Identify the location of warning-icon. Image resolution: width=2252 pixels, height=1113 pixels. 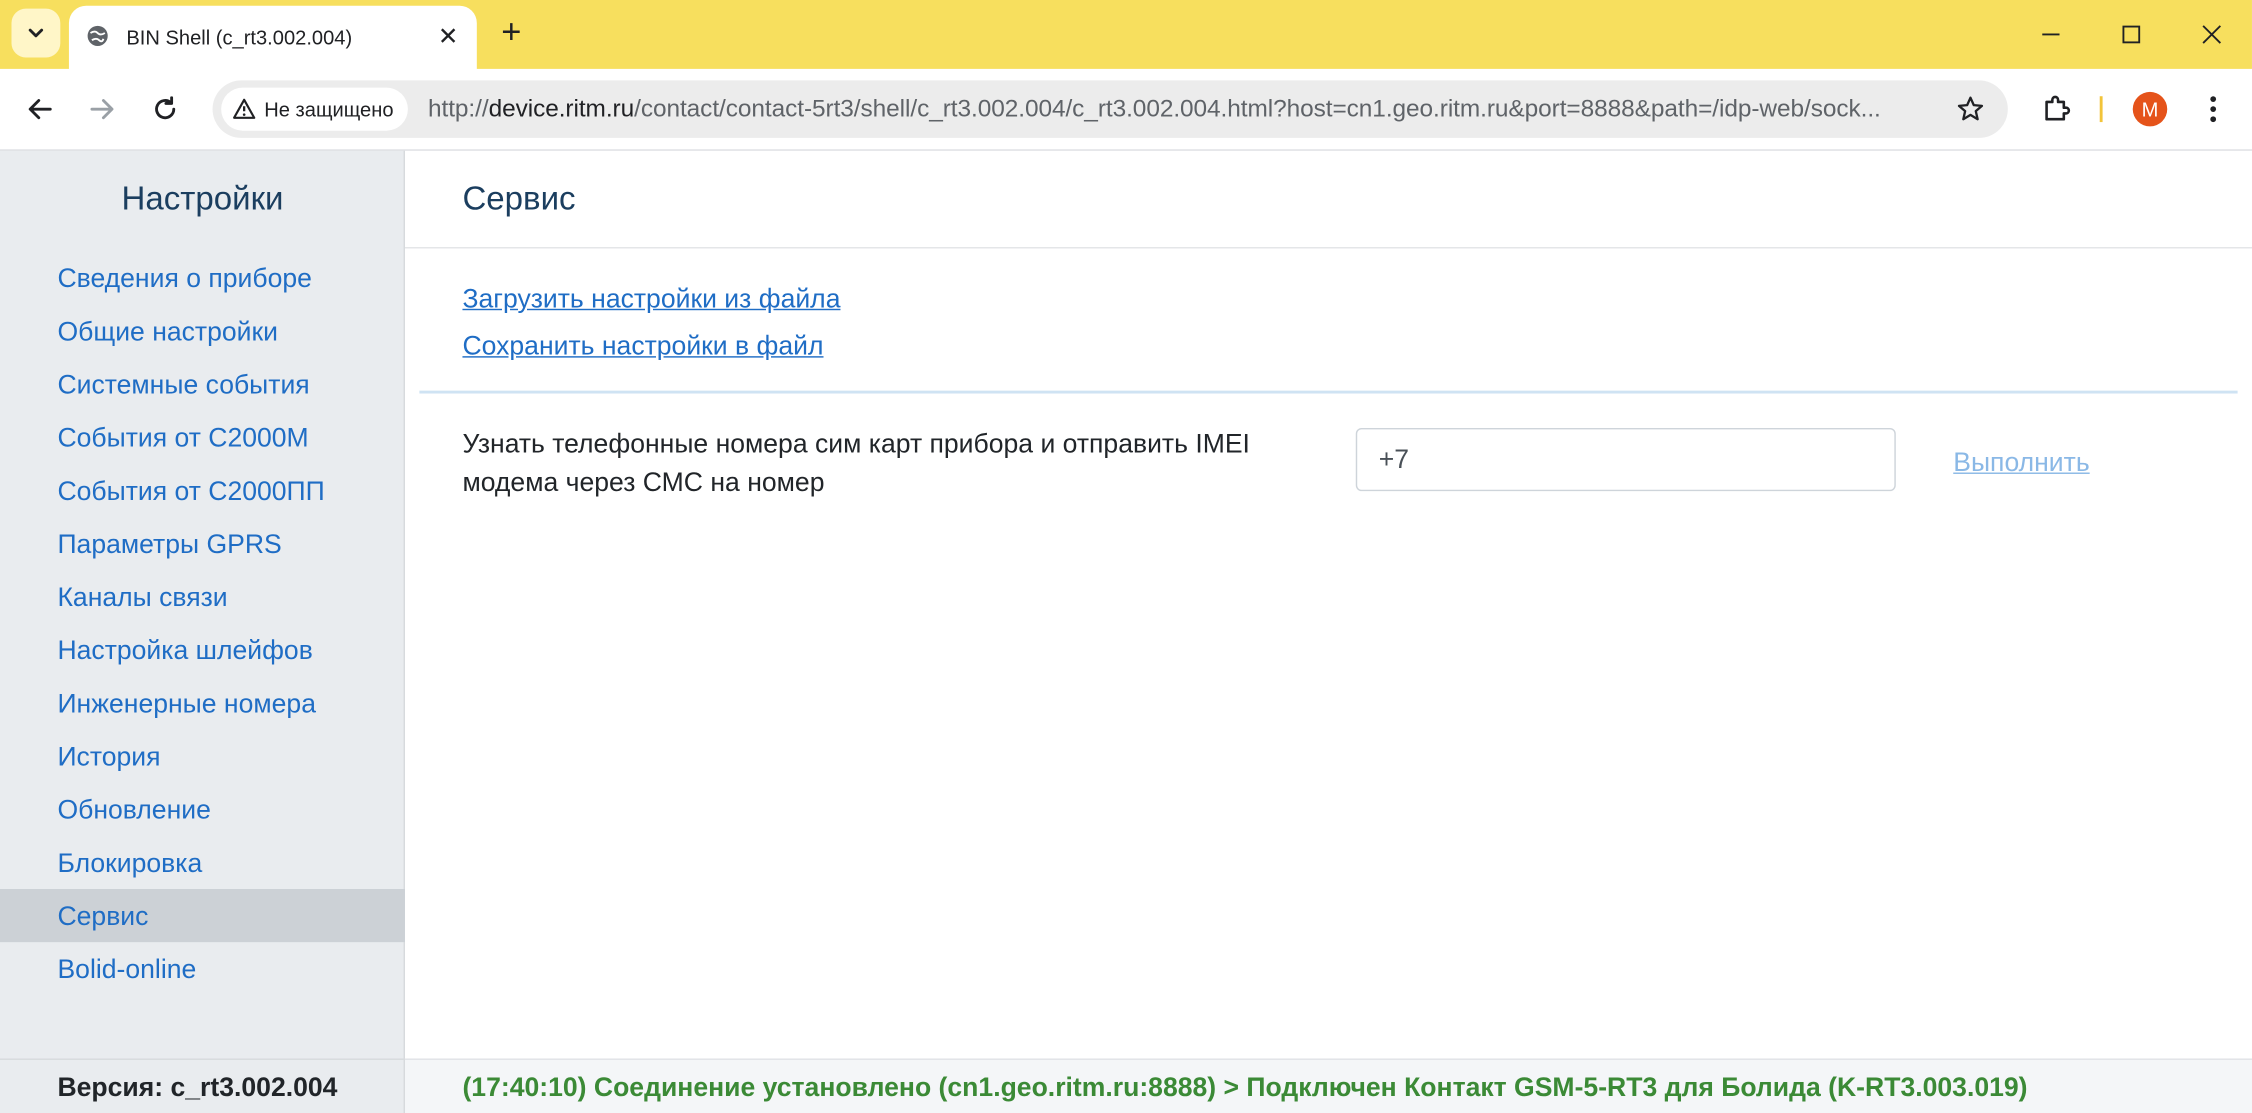
(244, 108).